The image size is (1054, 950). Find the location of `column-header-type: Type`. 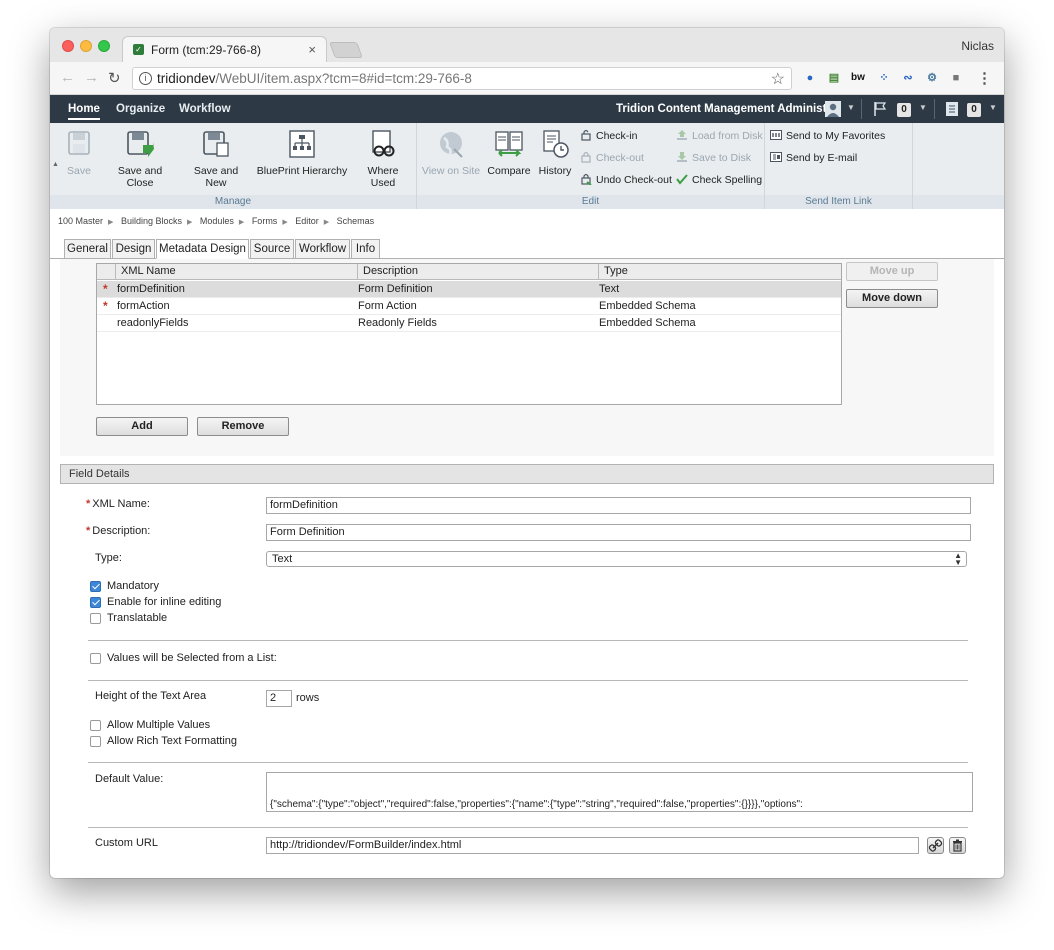

column-header-type: Type is located at coordinates (719, 272).